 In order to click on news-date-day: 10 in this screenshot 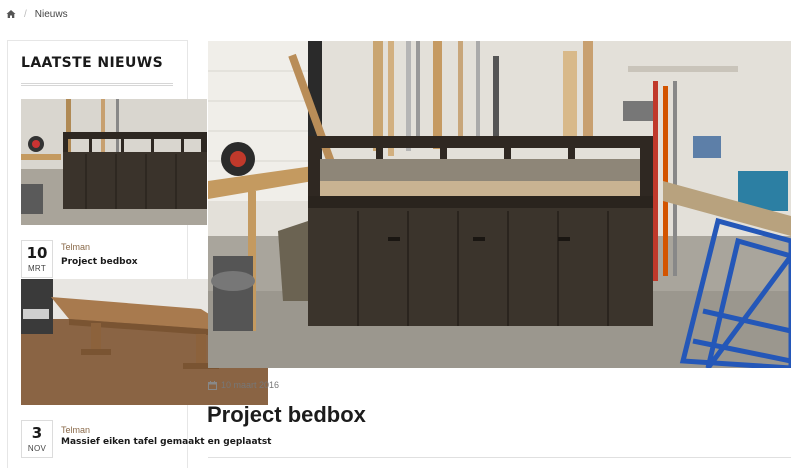, I will do `click(37, 253)`.